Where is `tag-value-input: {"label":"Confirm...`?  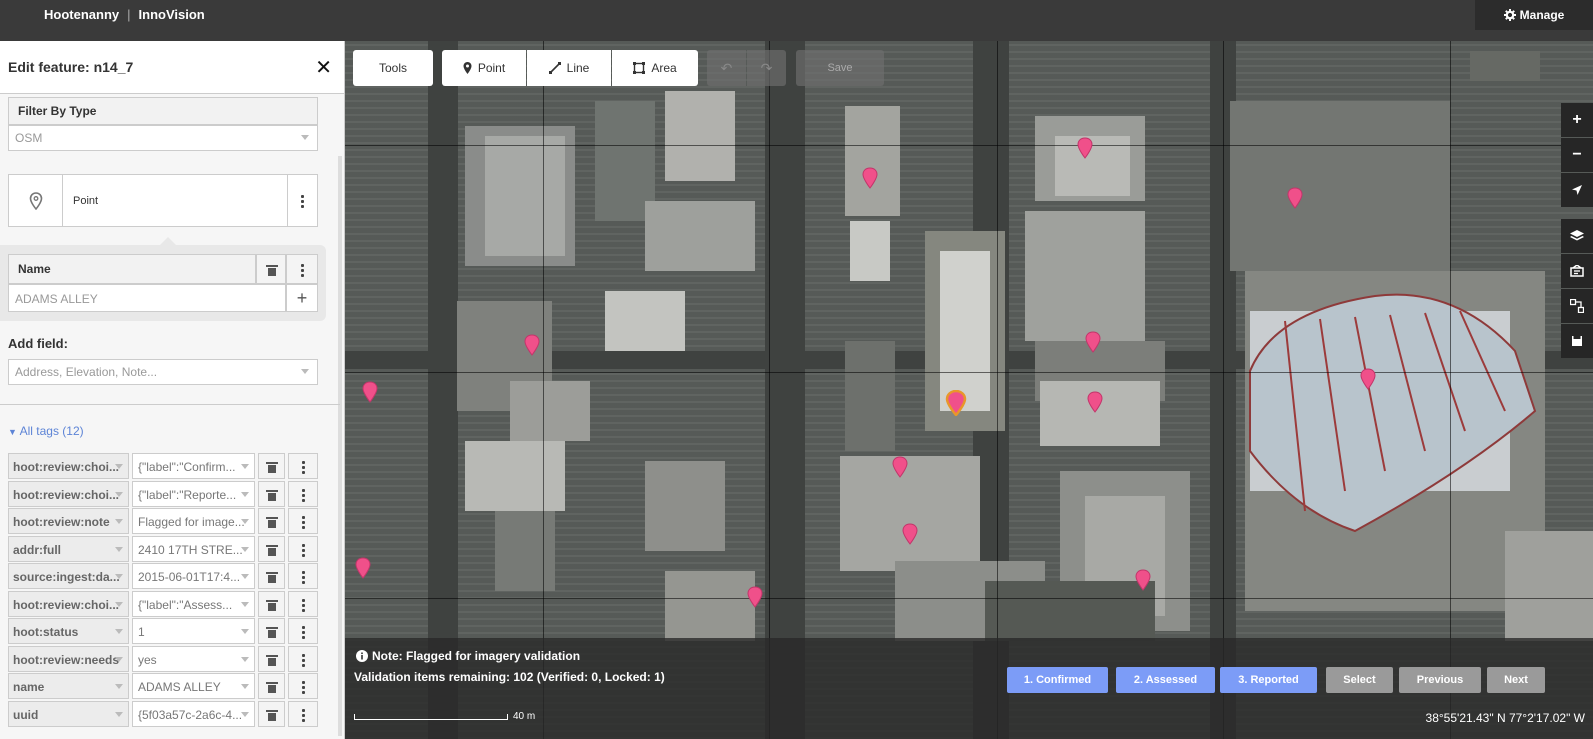
tag-value-input: {"label":"Confirm... is located at coordinates (193, 466).